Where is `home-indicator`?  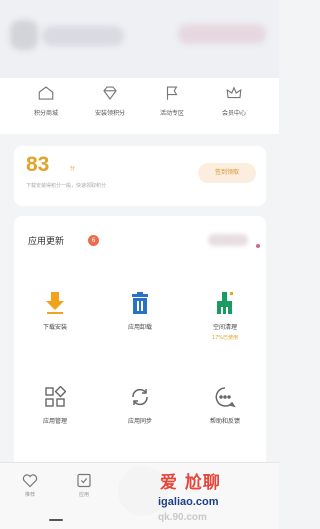 home-indicator is located at coordinates (56, 520).